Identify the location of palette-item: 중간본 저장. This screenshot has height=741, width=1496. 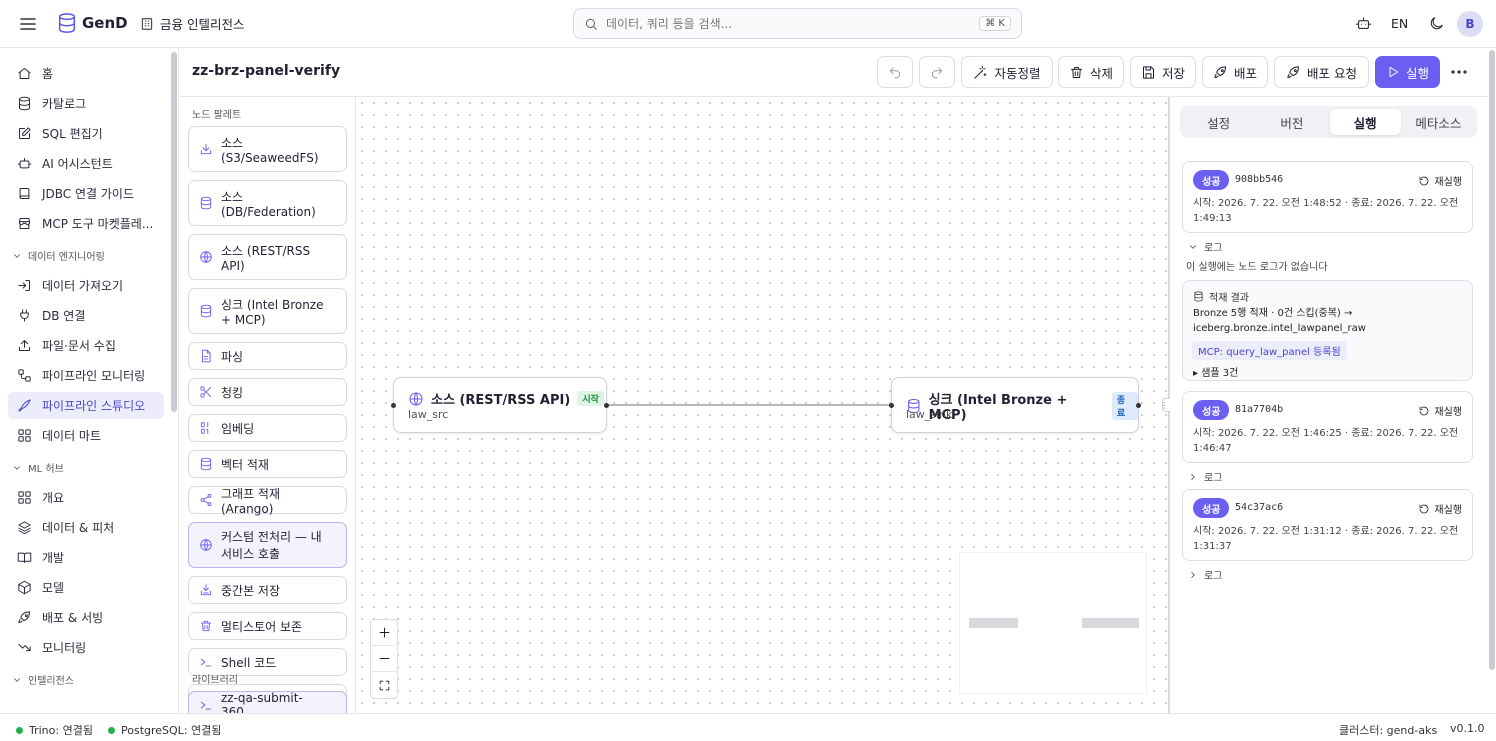
(267, 590).